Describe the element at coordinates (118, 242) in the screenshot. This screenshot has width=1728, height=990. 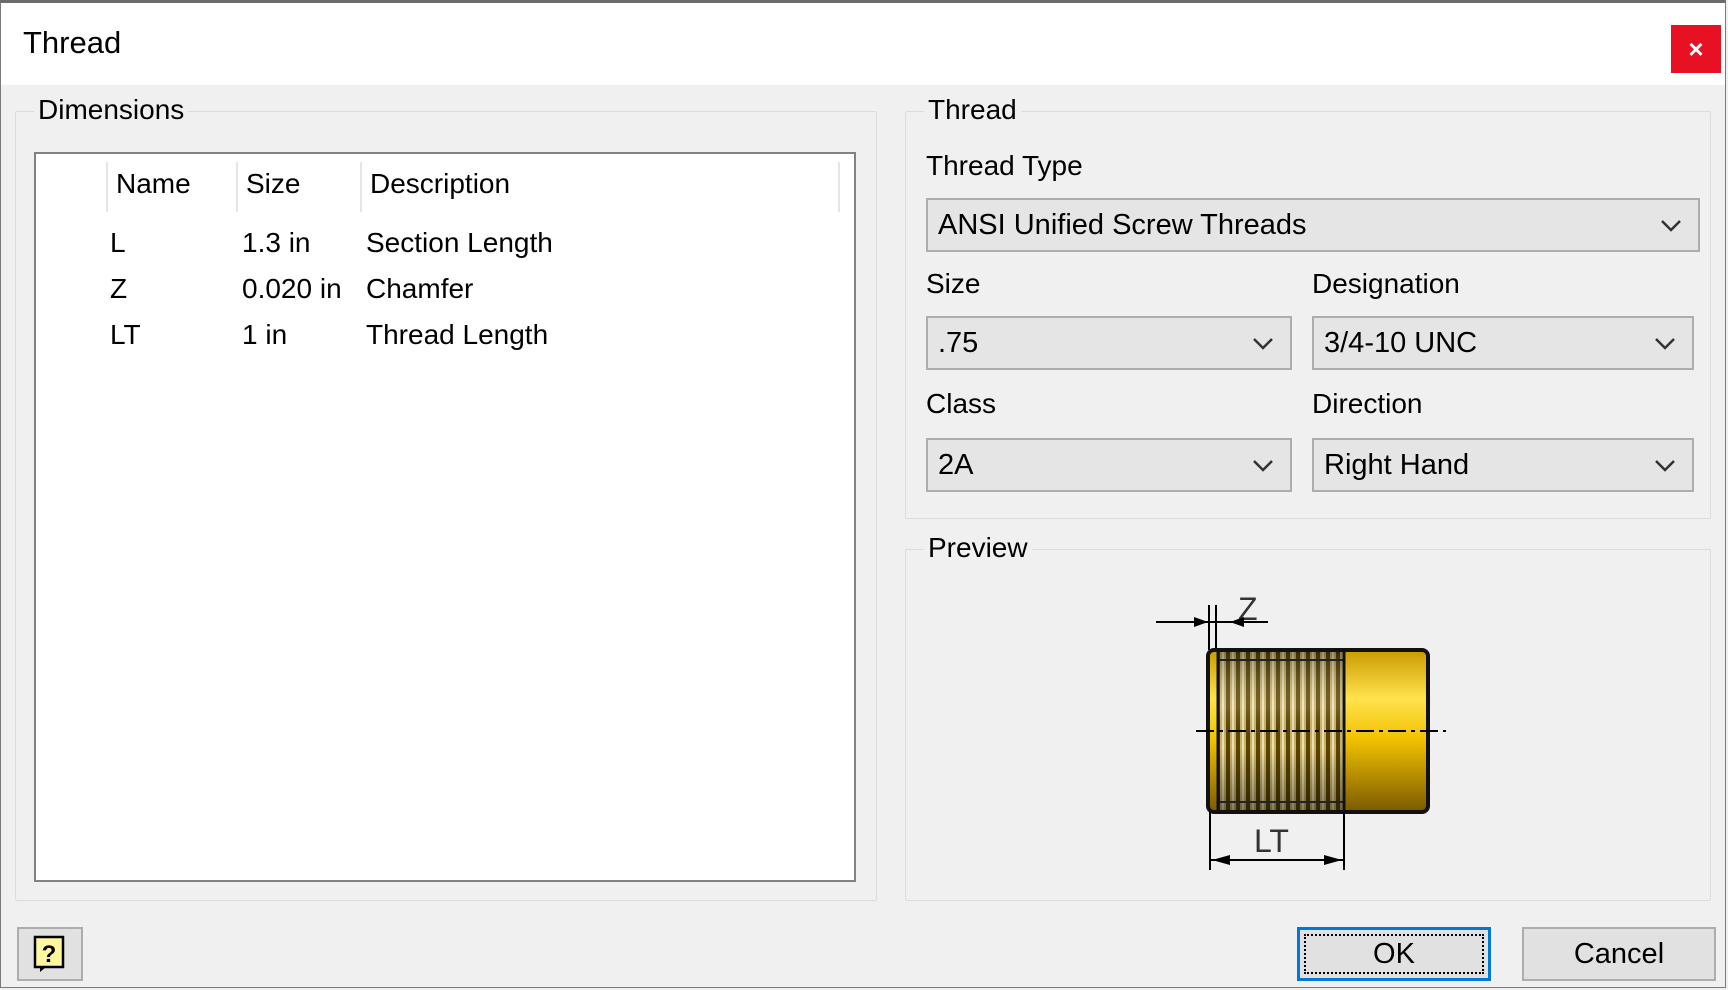
I see `row-name: L` at that location.